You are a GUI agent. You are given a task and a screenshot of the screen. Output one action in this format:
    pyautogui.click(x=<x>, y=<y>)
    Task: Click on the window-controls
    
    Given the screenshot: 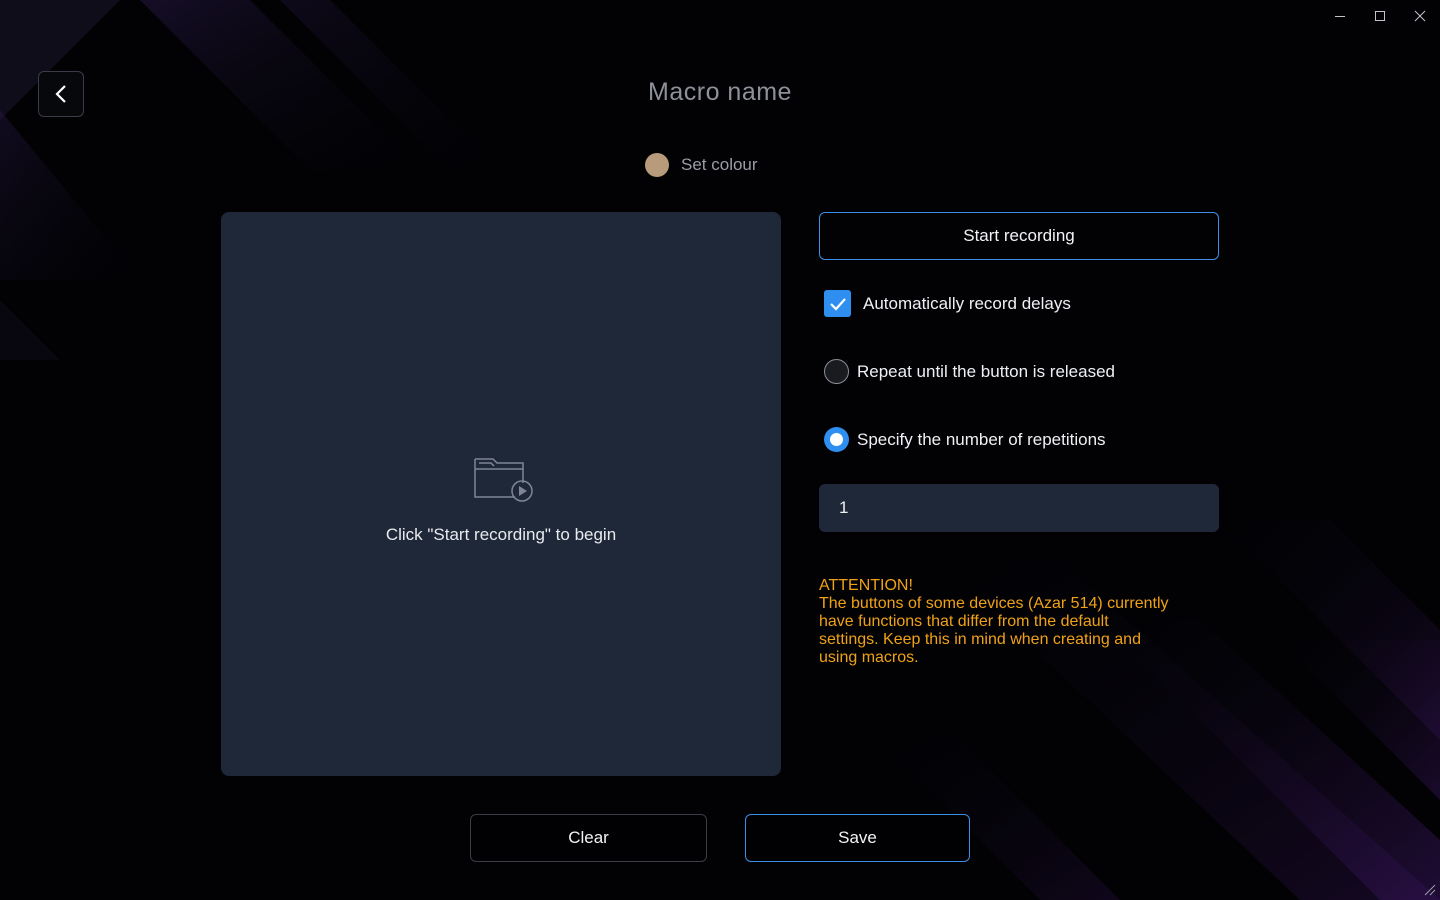 What is the action you would take?
    pyautogui.click(x=1380, y=16)
    